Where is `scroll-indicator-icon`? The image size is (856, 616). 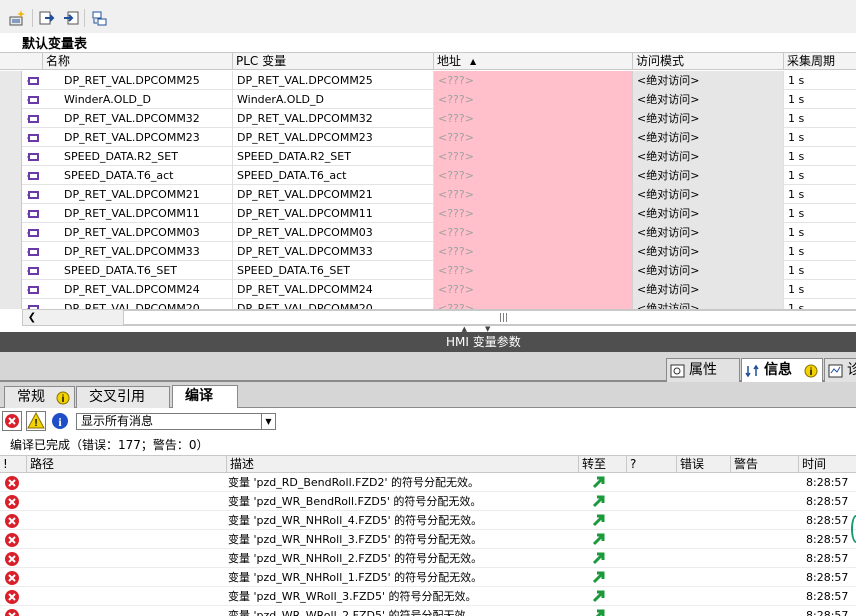
scroll-indicator-icon is located at coordinates (853, 529).